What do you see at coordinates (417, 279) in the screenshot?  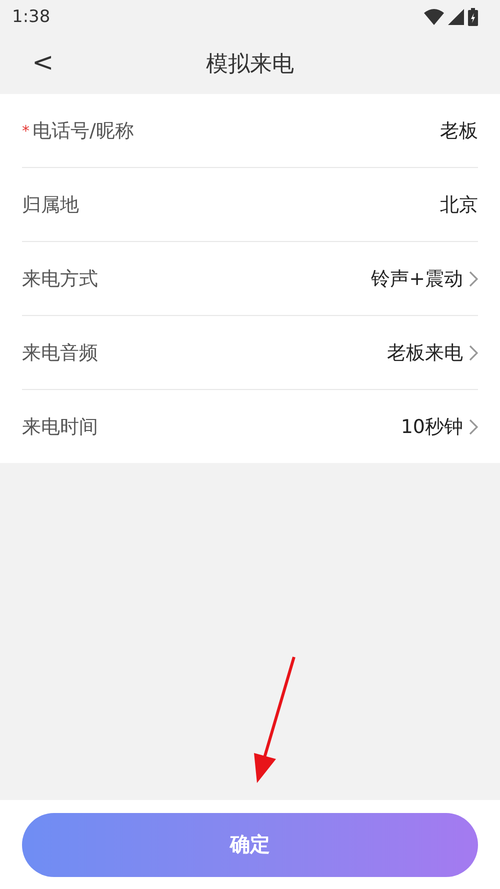 I see `row-value: 铃声+震动` at bounding box center [417, 279].